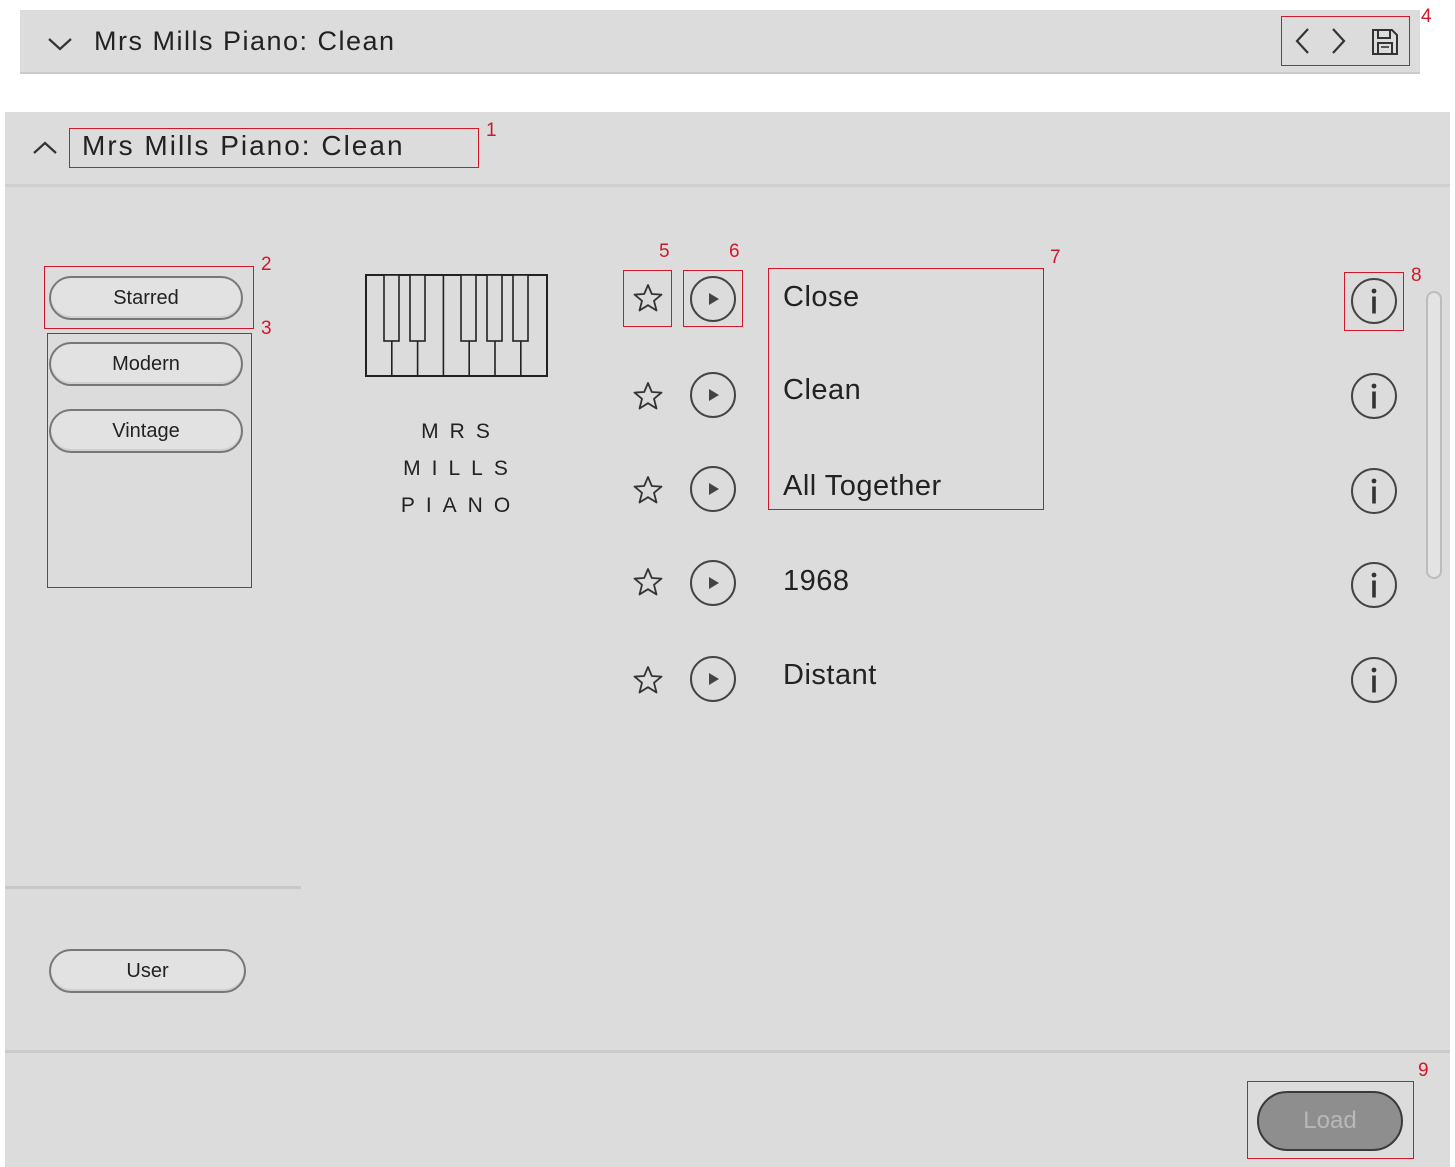 This screenshot has width=1455, height=1167. What do you see at coordinates (461, 468) in the screenshot?
I see `logo-text-line-2: MILLS` at bounding box center [461, 468].